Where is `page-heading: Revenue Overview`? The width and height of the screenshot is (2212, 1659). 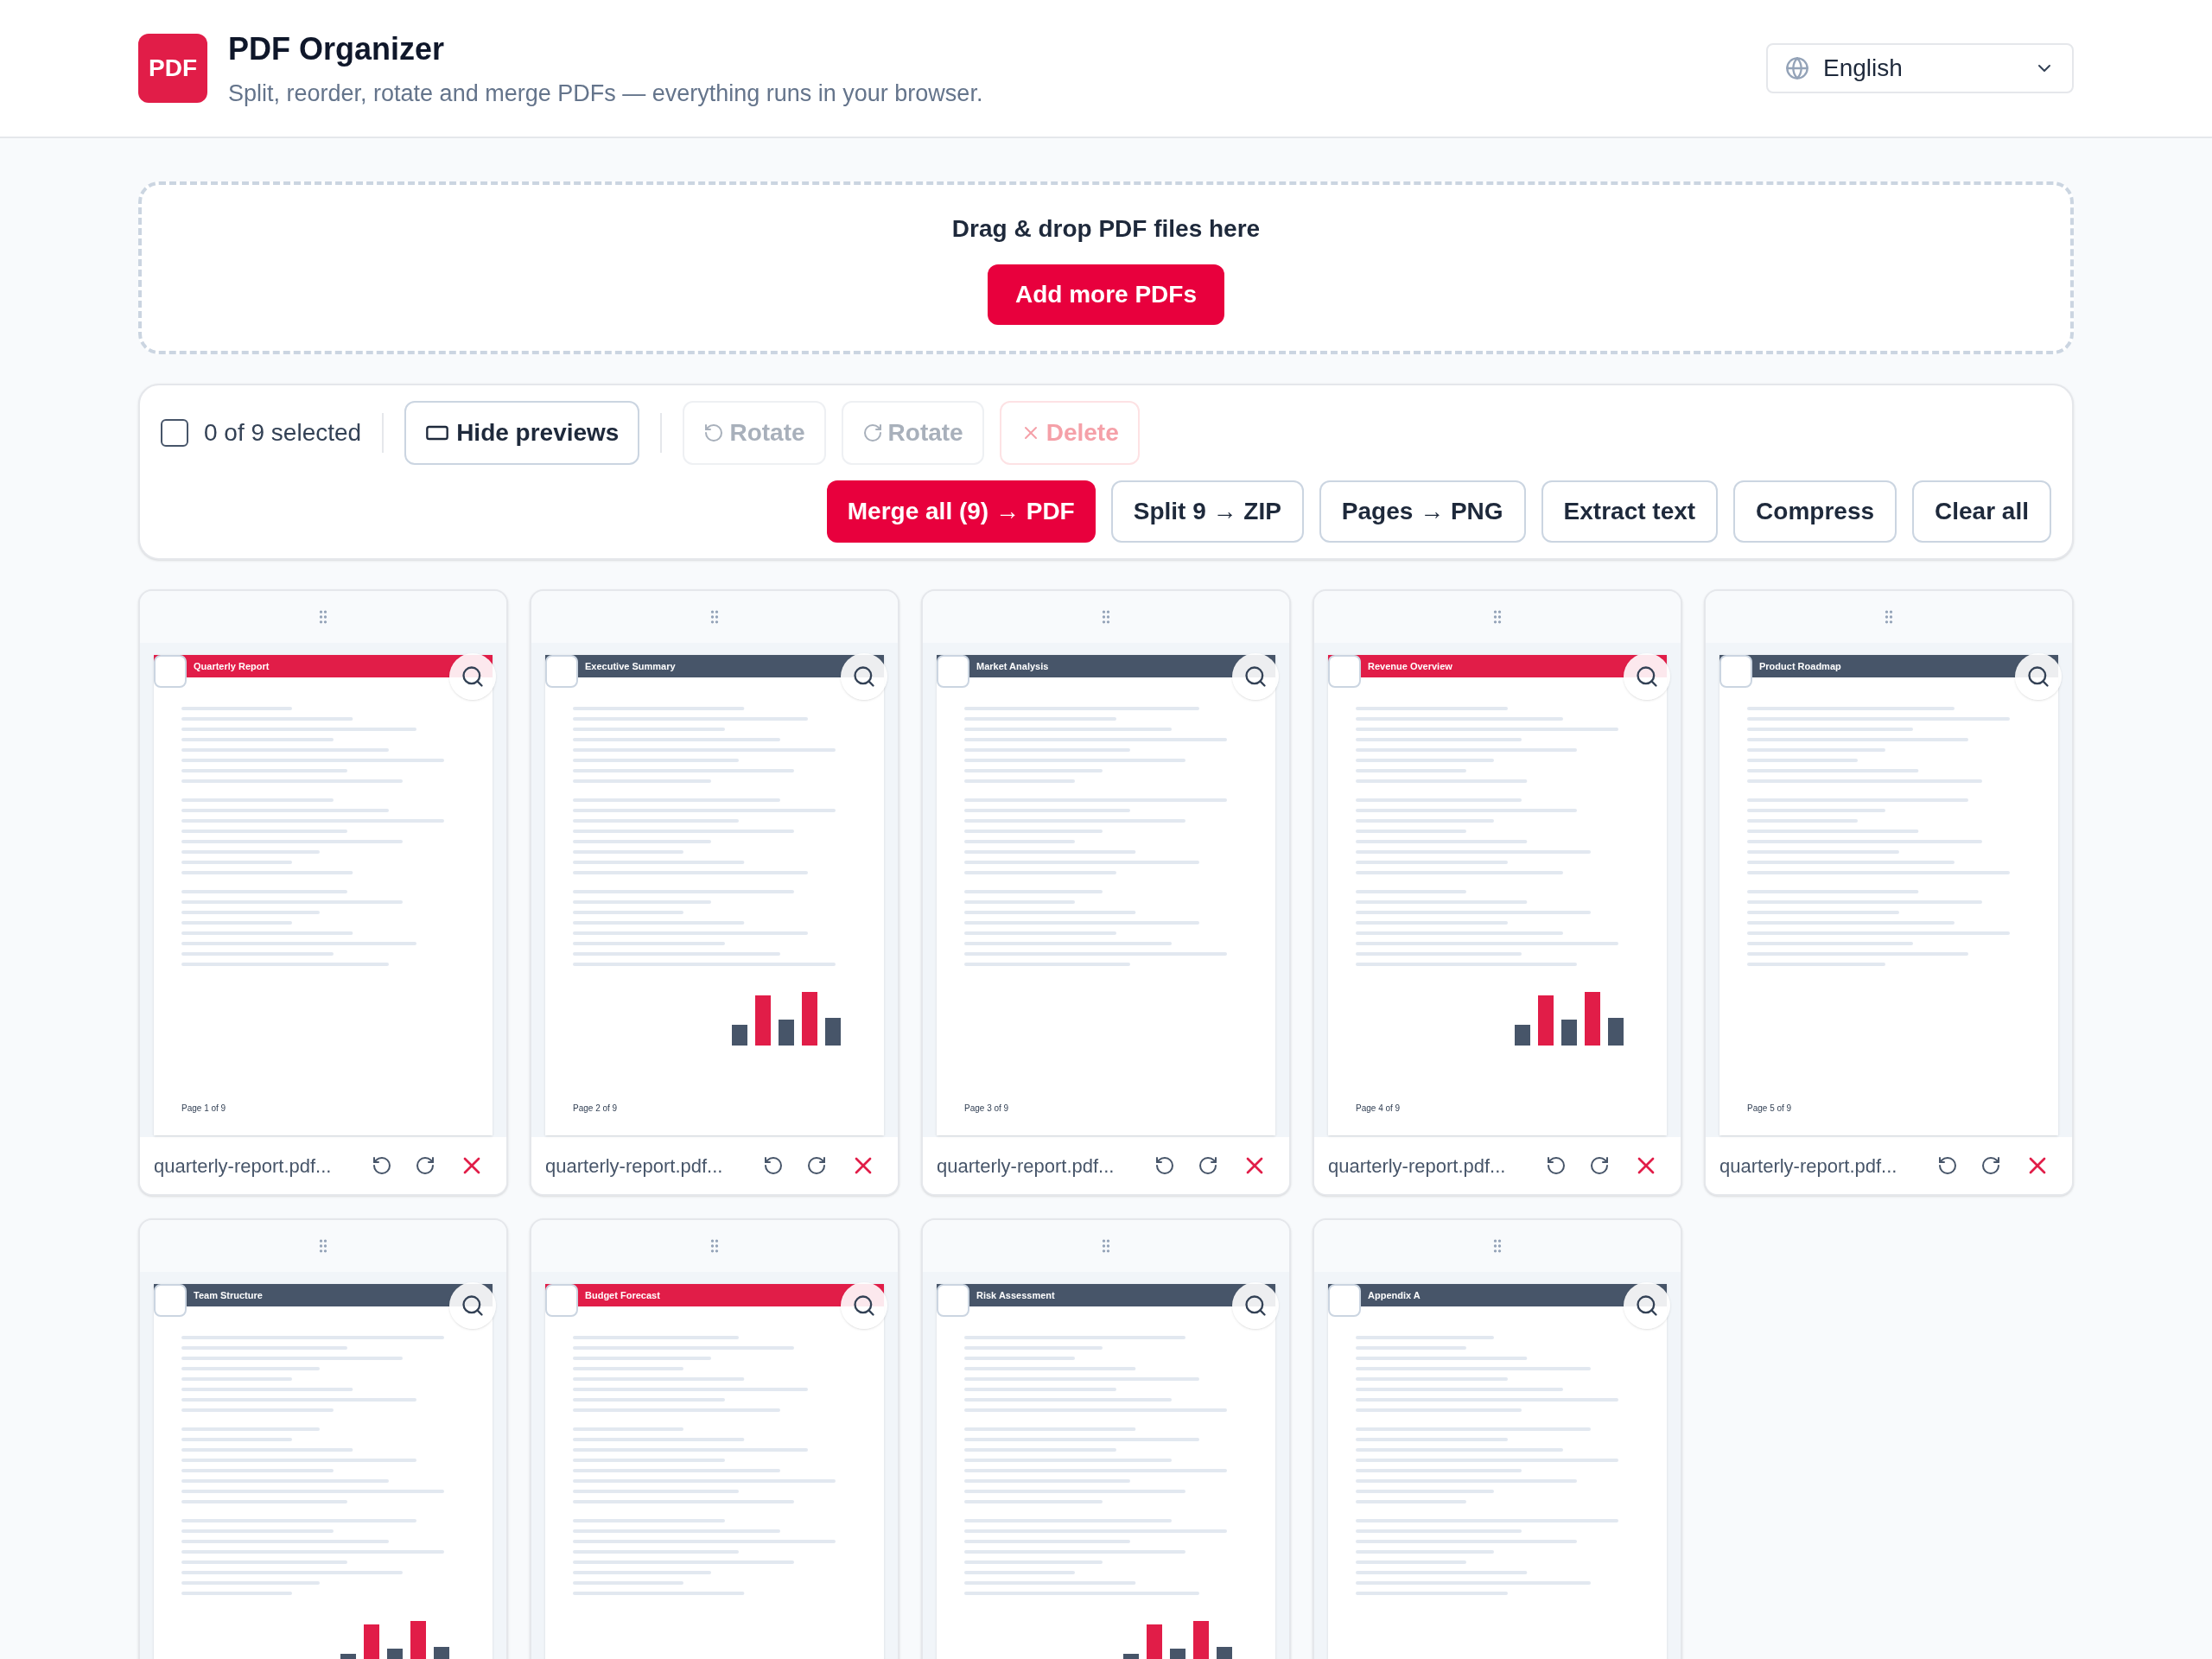
page-heading: Revenue Overview is located at coordinates (1410, 666).